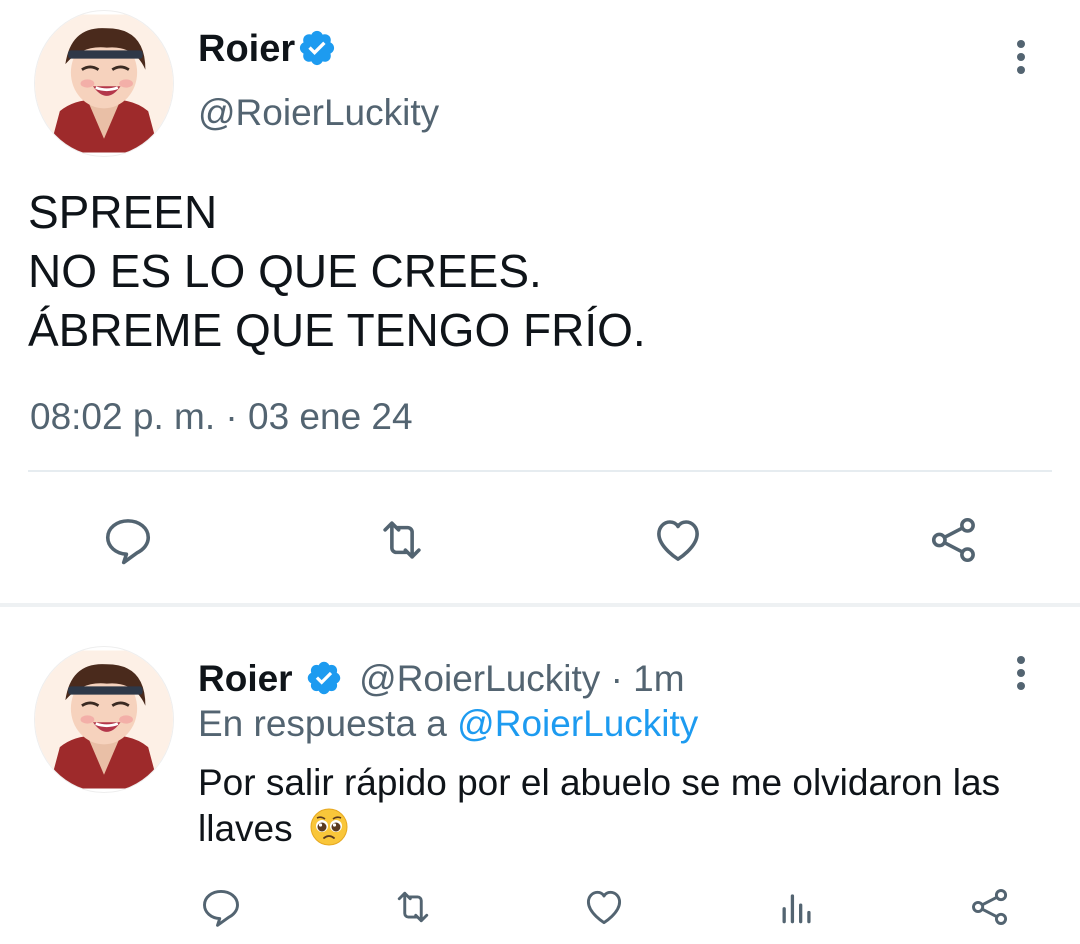  Describe the element at coordinates (329, 827) in the screenshot. I see `pleading-face-emoji` at that location.